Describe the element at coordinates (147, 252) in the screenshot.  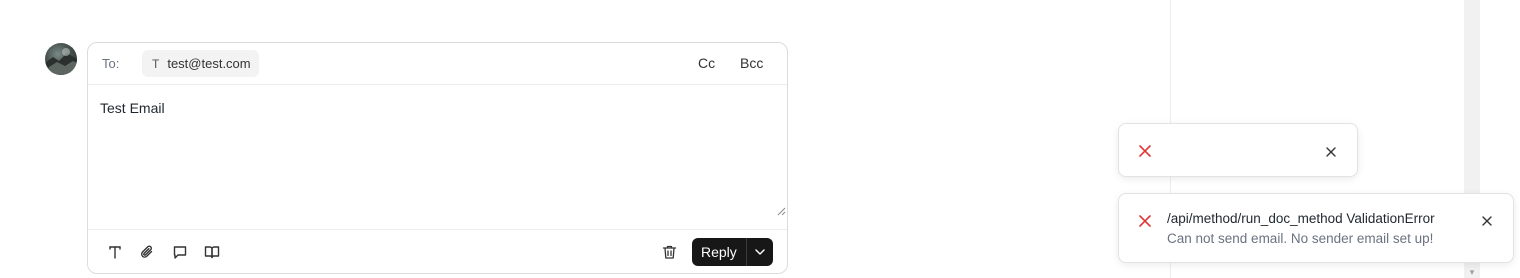
I see `attachment-icon` at that location.